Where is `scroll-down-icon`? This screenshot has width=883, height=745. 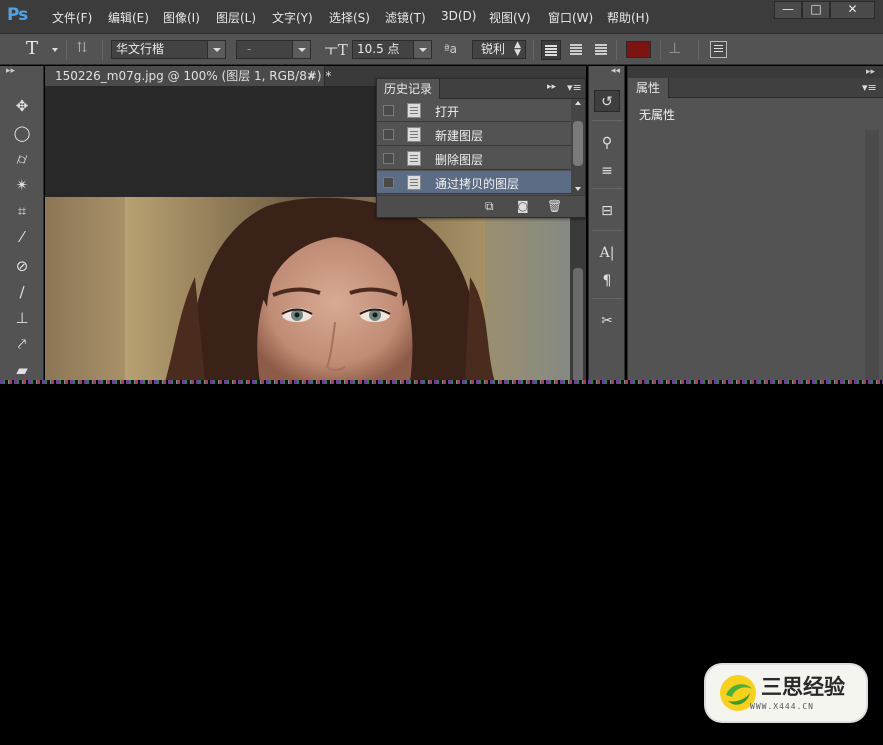 scroll-down-icon is located at coordinates (578, 189).